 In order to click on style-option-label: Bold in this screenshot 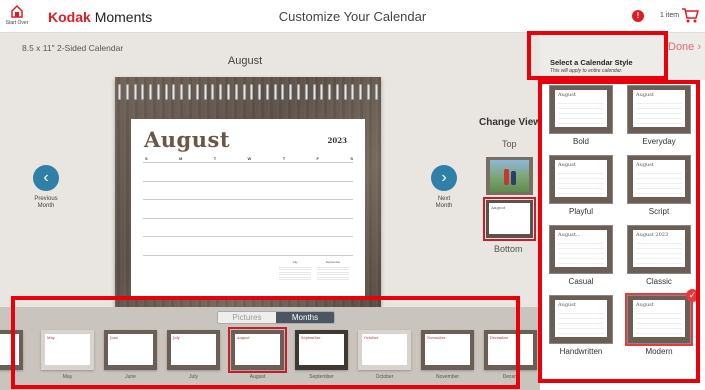, I will do `click(580, 141)`.